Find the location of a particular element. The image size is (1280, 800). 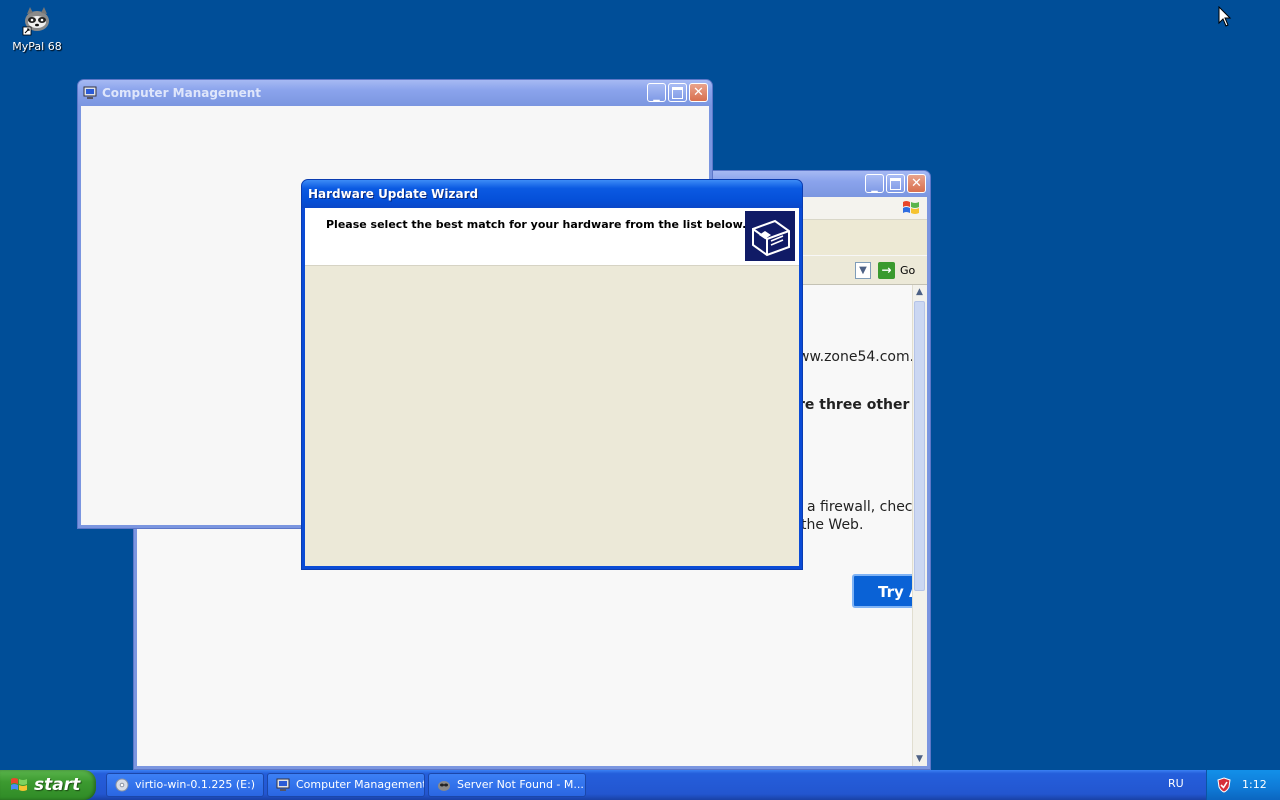

taskbar-button-label: Computer Management is located at coordinates (360, 784).